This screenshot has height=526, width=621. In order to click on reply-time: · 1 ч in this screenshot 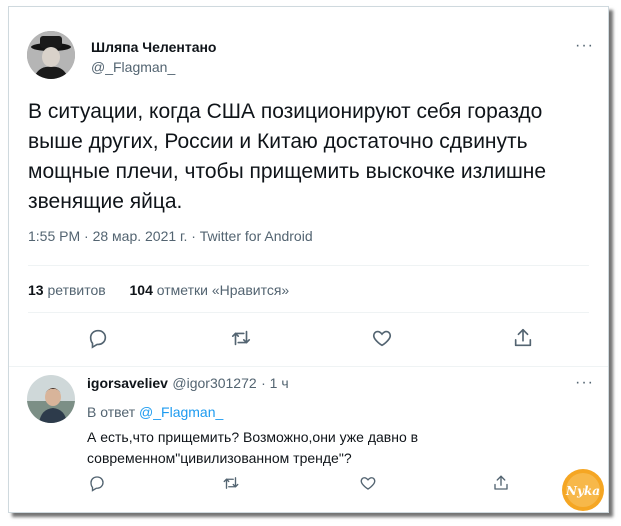, I will do `click(275, 383)`.